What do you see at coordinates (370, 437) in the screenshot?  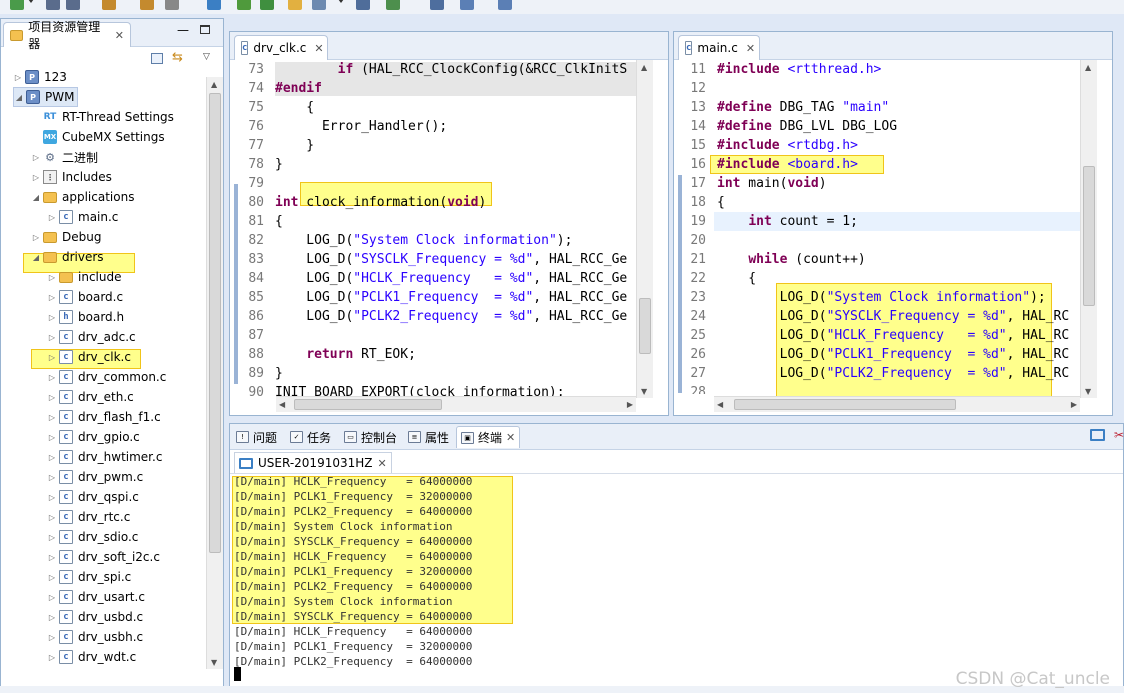 I see `tab-console: ▭ 控制台` at bounding box center [370, 437].